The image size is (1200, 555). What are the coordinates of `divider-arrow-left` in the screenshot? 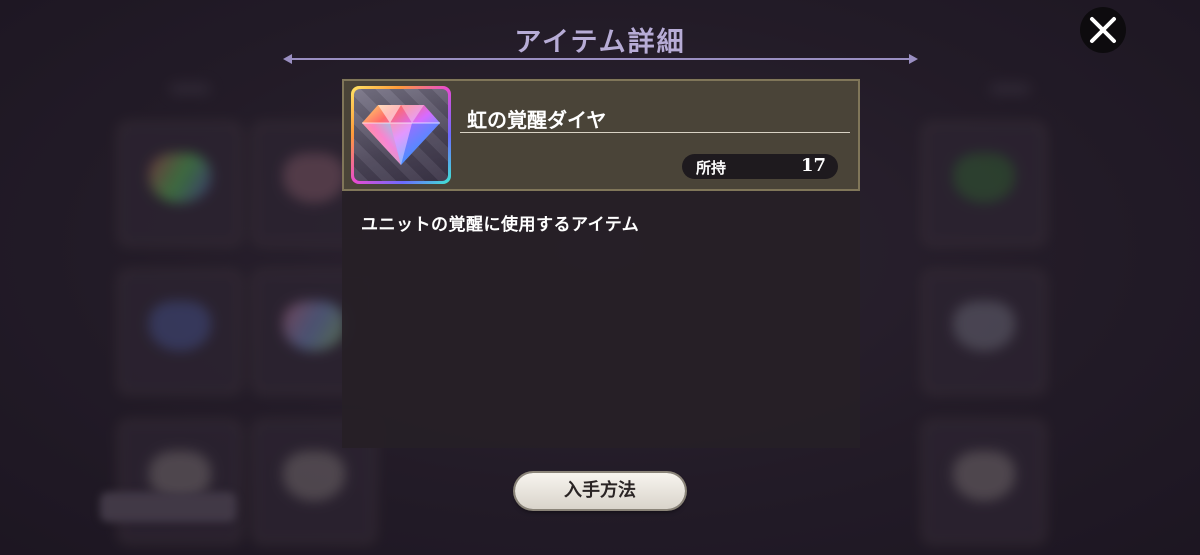 It's located at (287, 59).